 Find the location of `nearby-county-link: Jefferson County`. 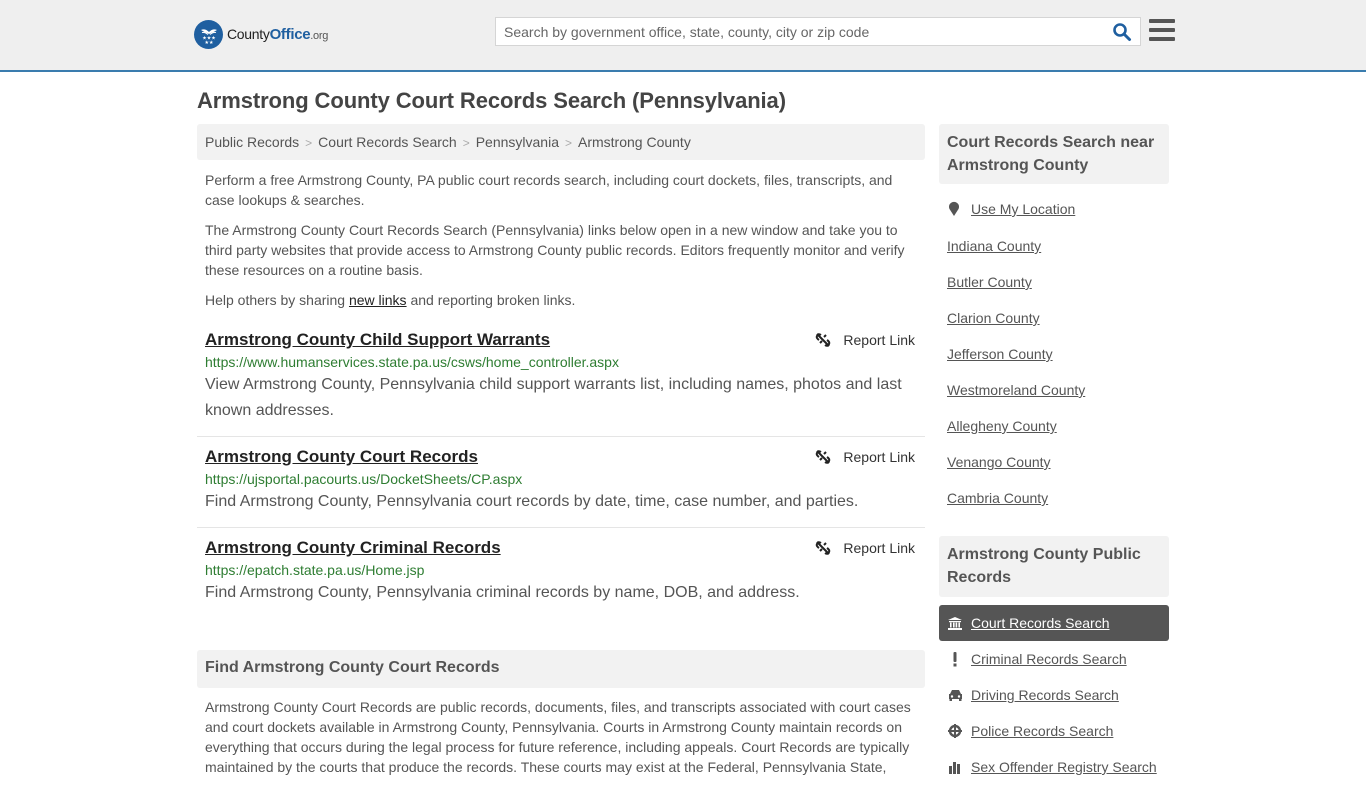

nearby-county-link: Jefferson County is located at coordinates (1000, 354).